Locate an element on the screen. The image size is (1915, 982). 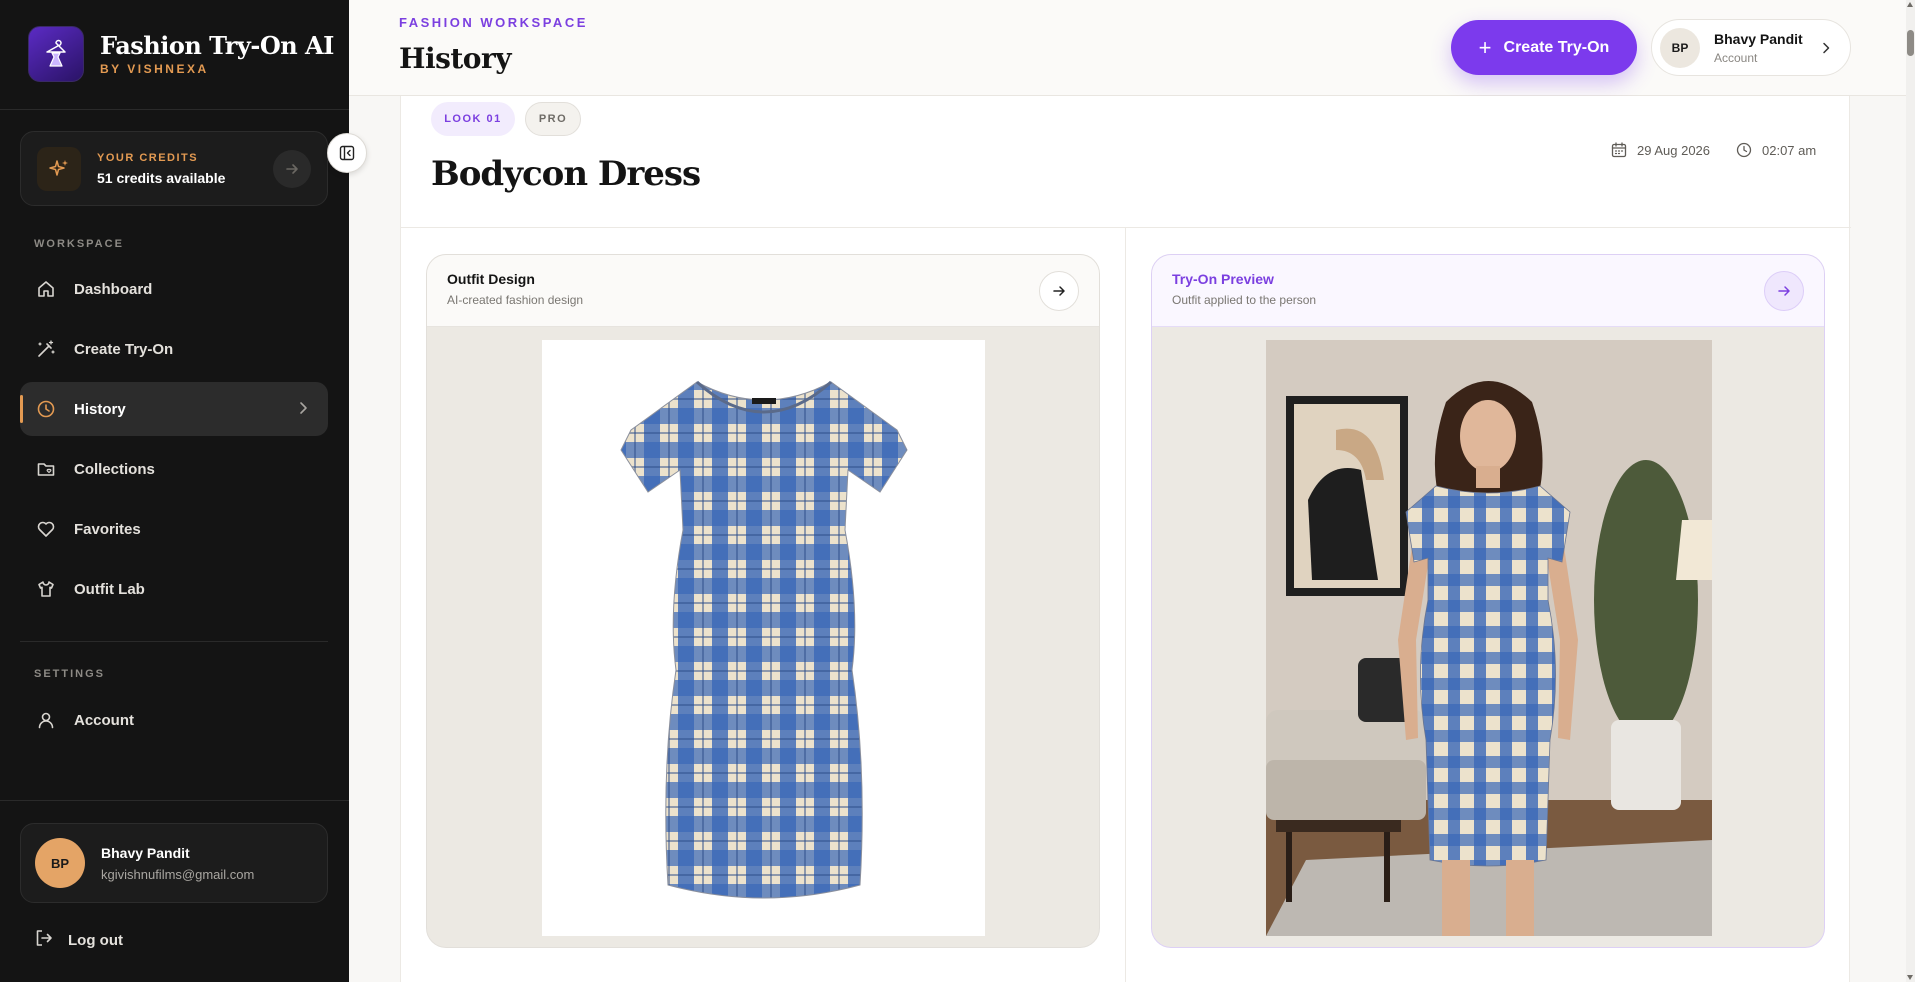
look-date-value: 29 Aug 2026 is located at coordinates (1674, 150).